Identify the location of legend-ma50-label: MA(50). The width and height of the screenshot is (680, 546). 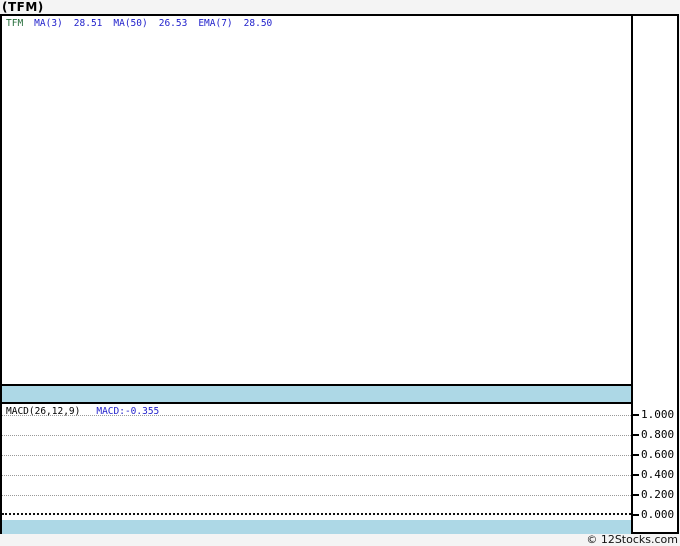
(130, 23).